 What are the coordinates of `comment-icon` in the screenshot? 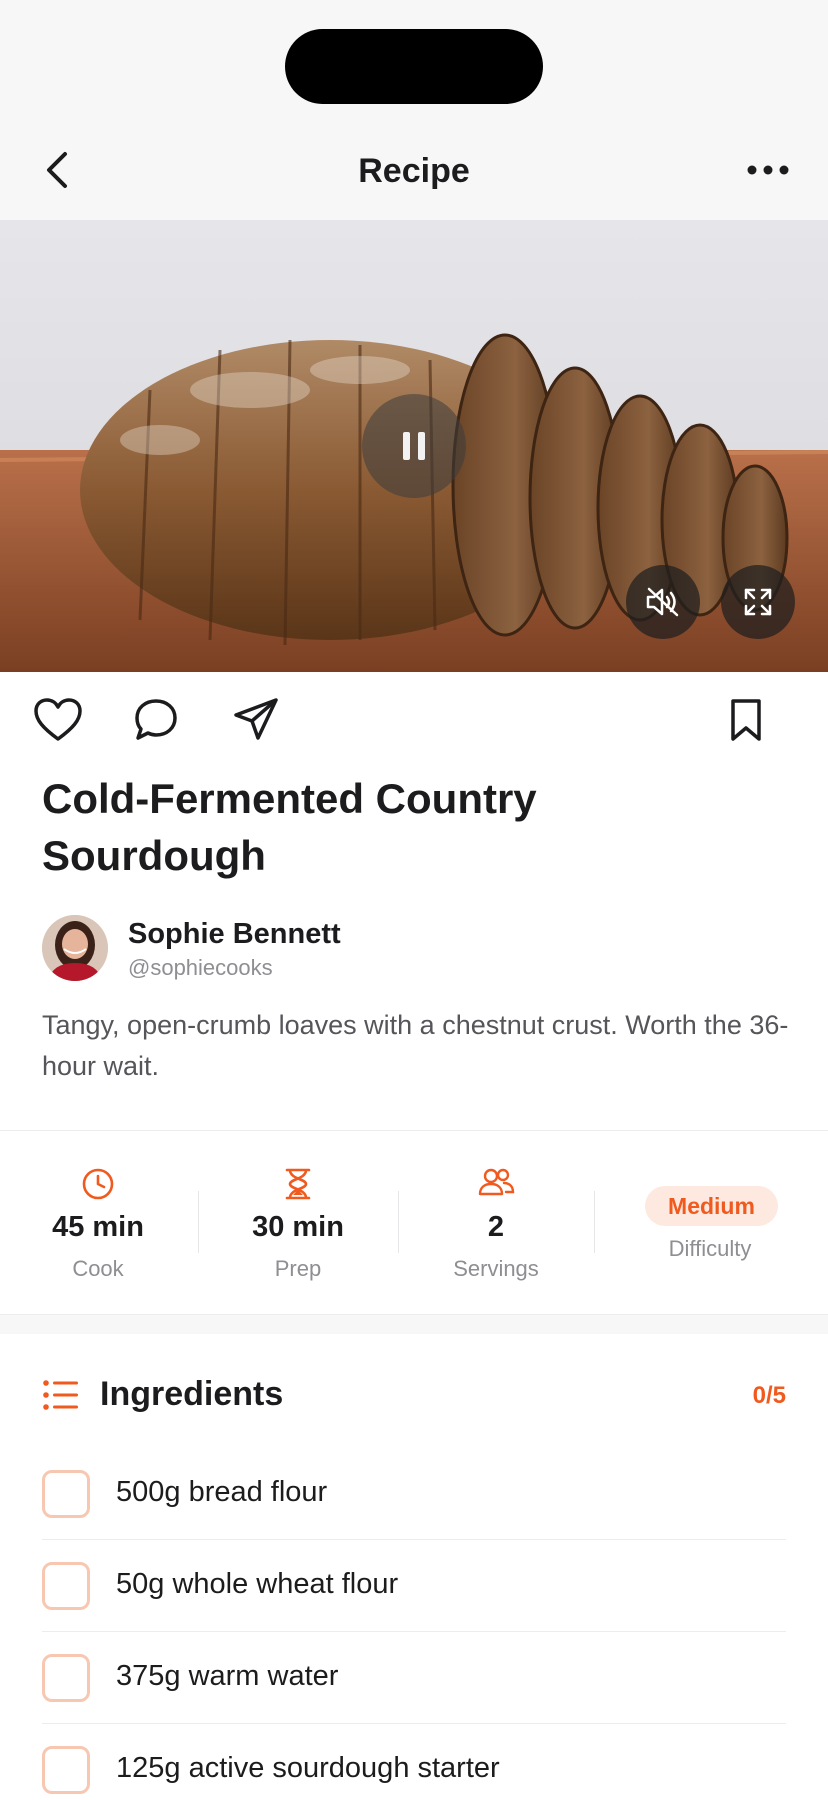 It's located at (156, 719).